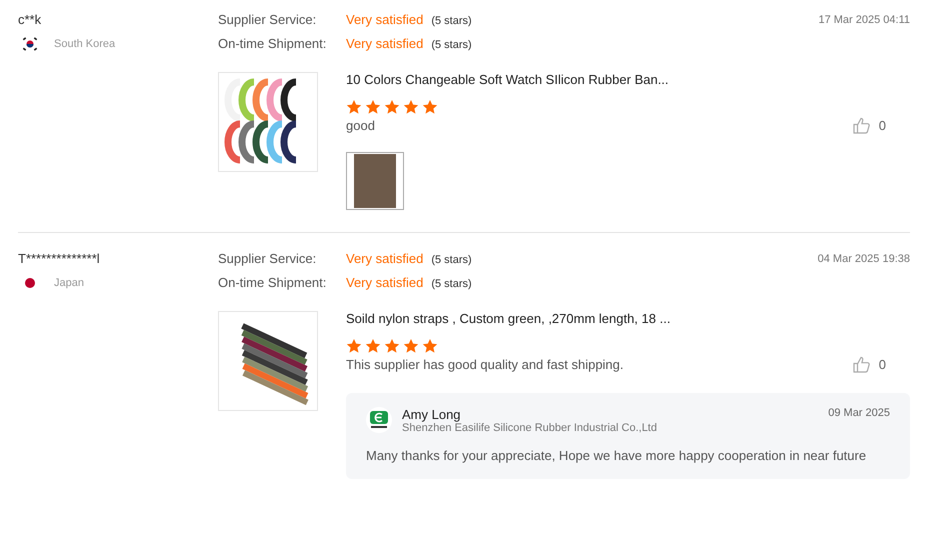 The image size is (928, 545). Describe the element at coordinates (85, 44) in the screenshot. I see `country-name: South Korea` at that location.